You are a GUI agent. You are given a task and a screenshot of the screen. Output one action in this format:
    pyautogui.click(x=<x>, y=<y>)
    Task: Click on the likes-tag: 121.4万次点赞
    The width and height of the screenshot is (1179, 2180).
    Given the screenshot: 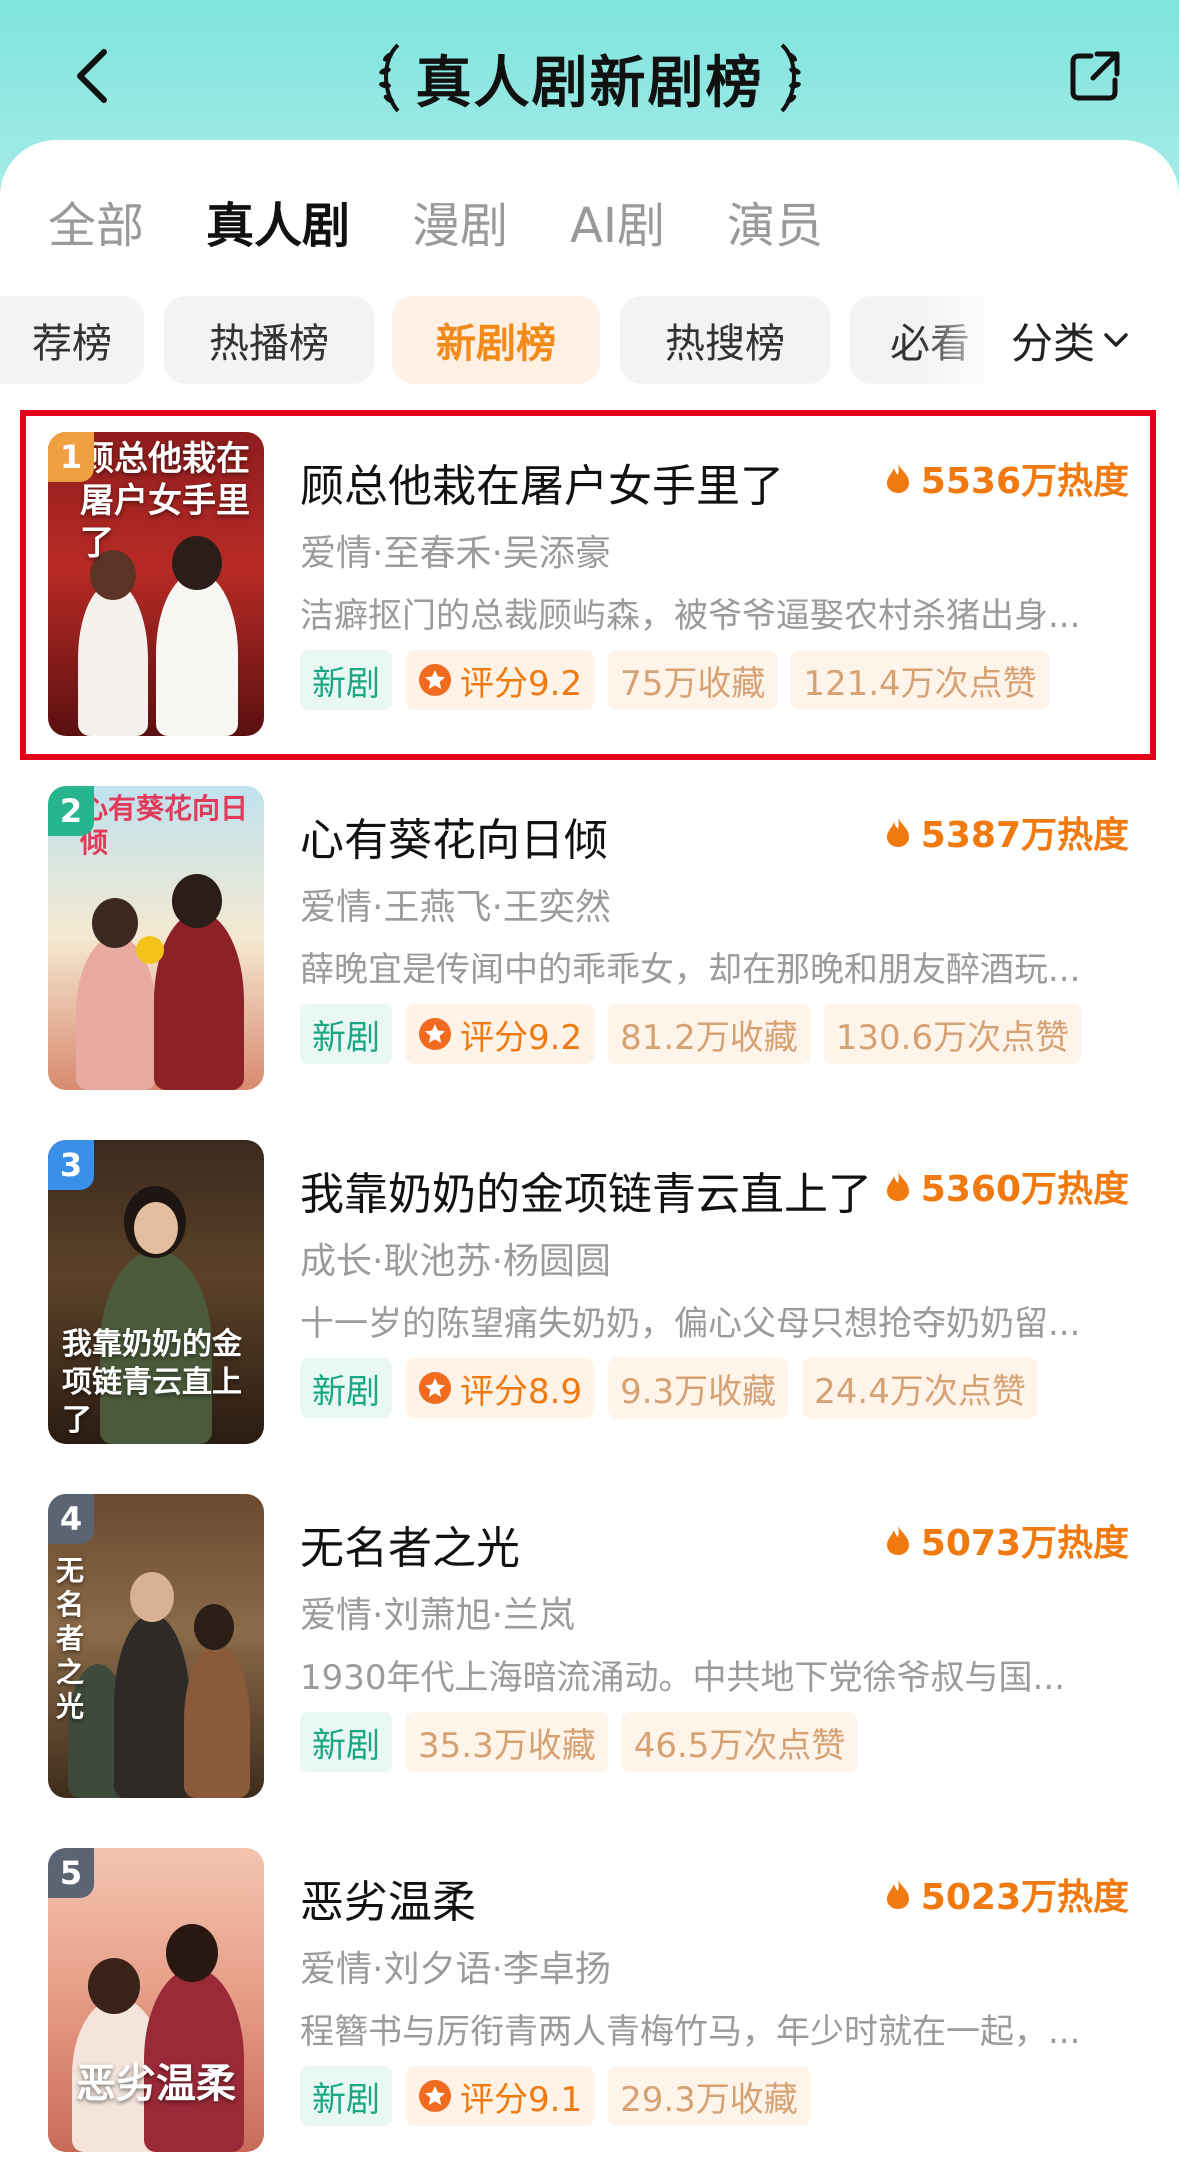 What is the action you would take?
    pyautogui.click(x=920, y=680)
    